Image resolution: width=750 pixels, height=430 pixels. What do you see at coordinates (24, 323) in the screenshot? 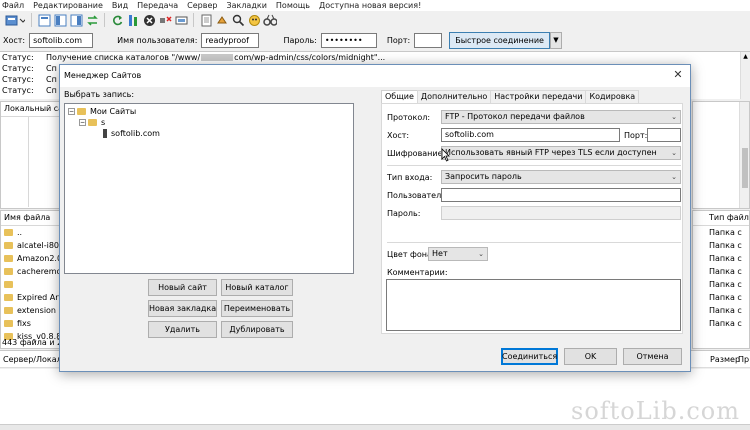
I see `file-name: fixs` at bounding box center [24, 323].